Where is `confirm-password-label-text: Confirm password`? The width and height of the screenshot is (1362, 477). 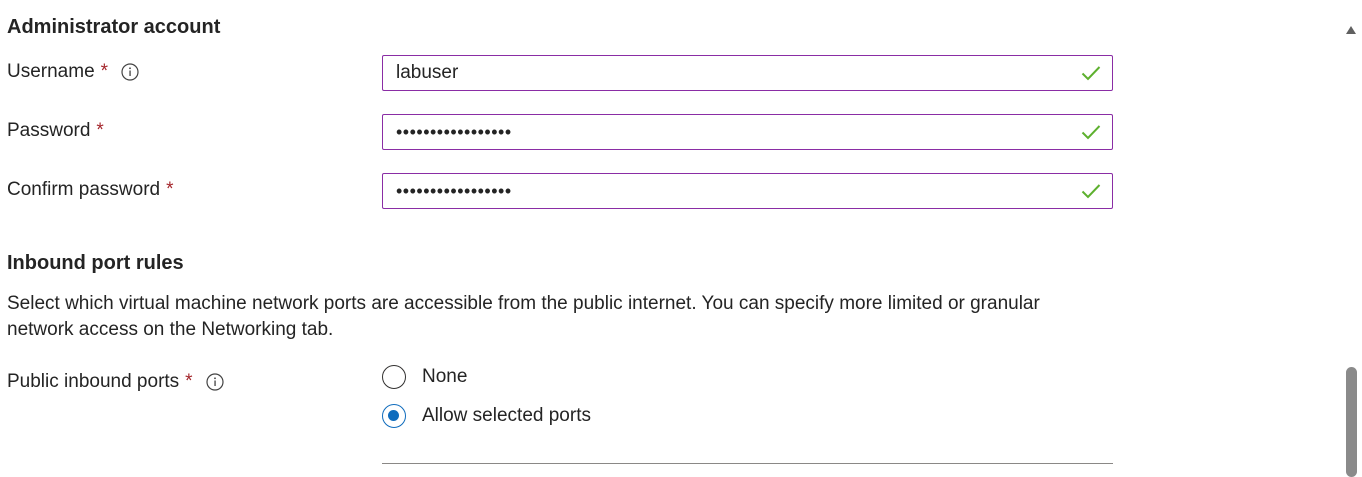 confirm-password-label-text: Confirm password is located at coordinates (84, 189).